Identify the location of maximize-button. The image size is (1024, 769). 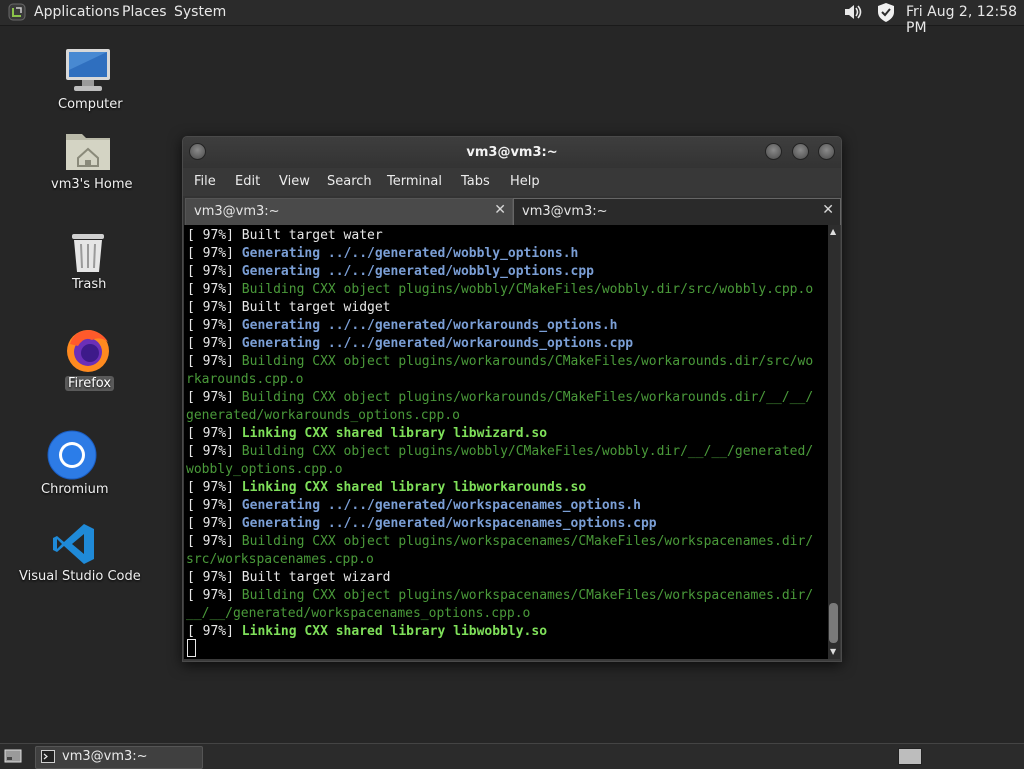
(800, 151).